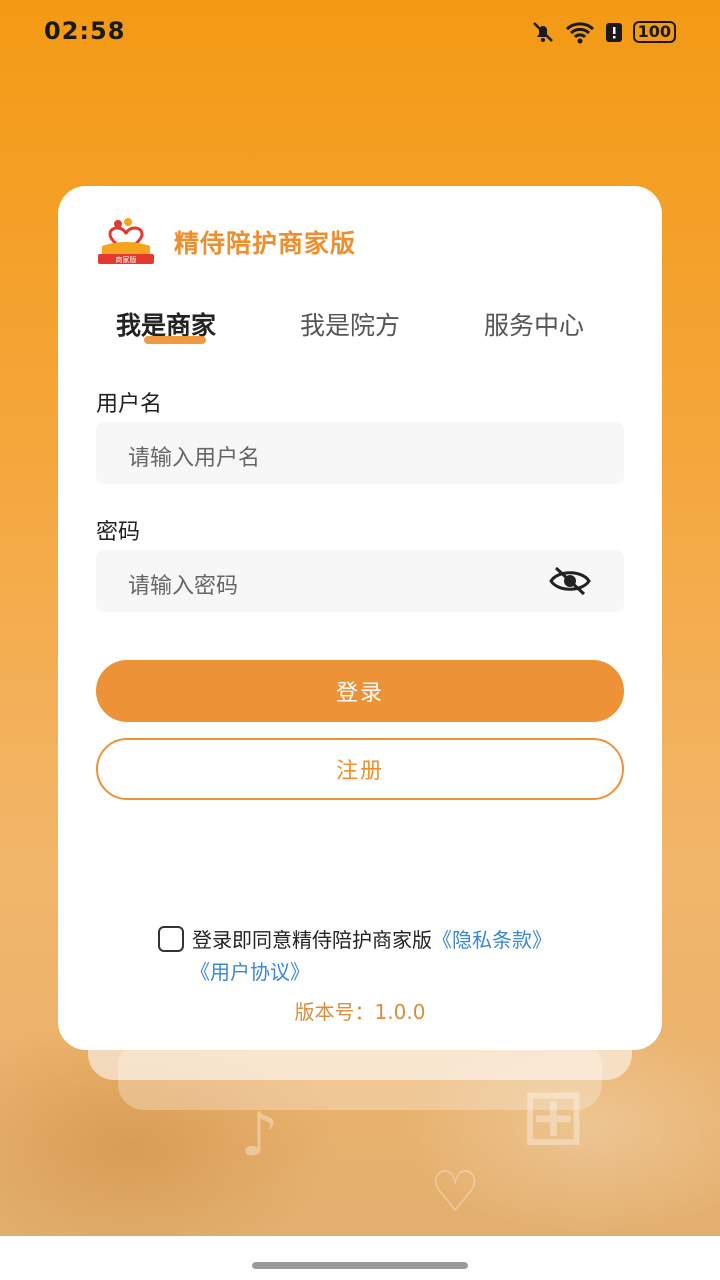 This screenshot has width=720, height=1280. Describe the element at coordinates (360, 1012) in the screenshot. I see `version-label: 版本号：1.0.0` at that location.